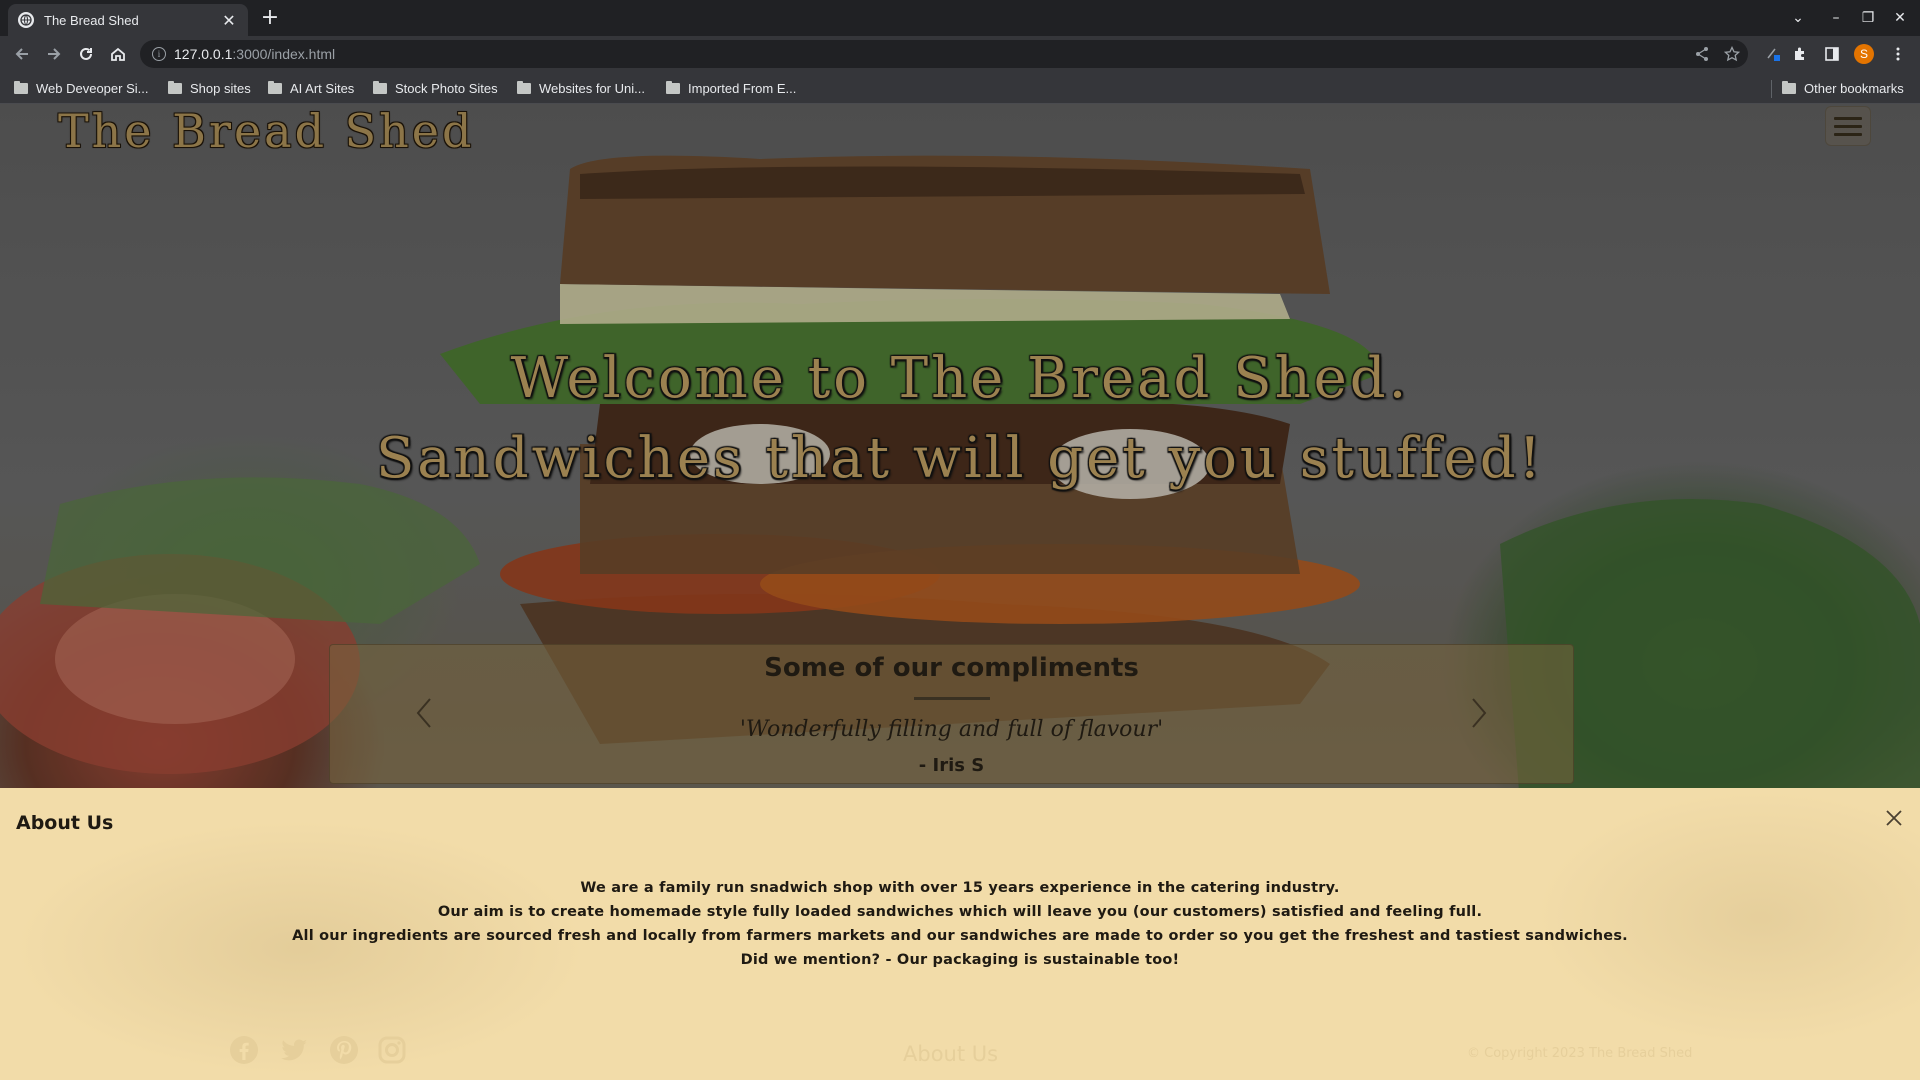 This screenshot has height=1080, width=1920. Describe the element at coordinates (1900, 18) in the screenshot. I see `close-window-button: ✕` at that location.